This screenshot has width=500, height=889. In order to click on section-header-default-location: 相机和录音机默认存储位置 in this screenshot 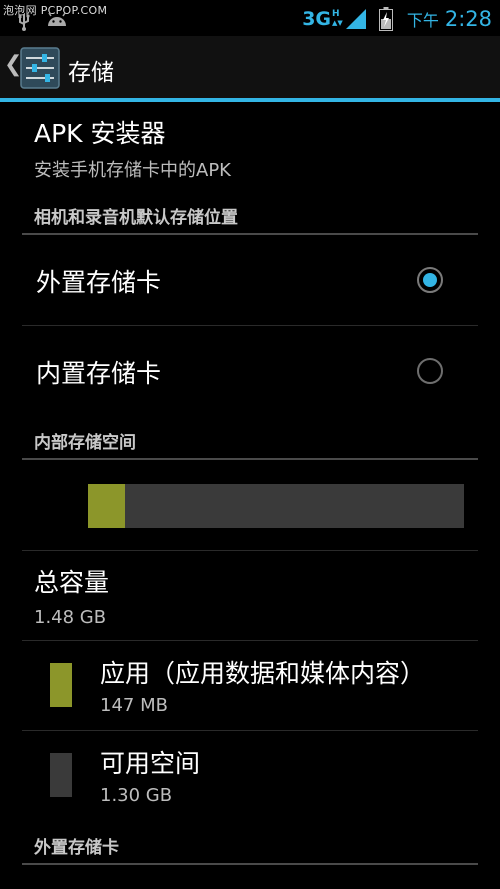, I will do `click(136, 218)`.